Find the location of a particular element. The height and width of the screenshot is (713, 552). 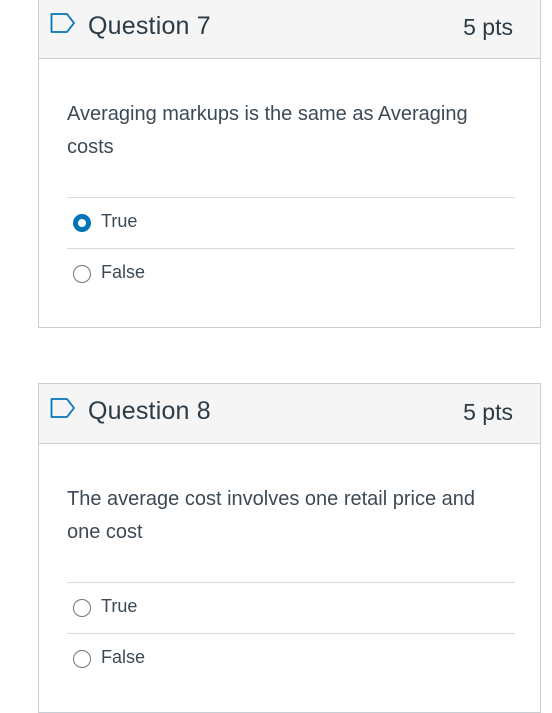

question-7-points: 5 pts is located at coordinates (488, 27).